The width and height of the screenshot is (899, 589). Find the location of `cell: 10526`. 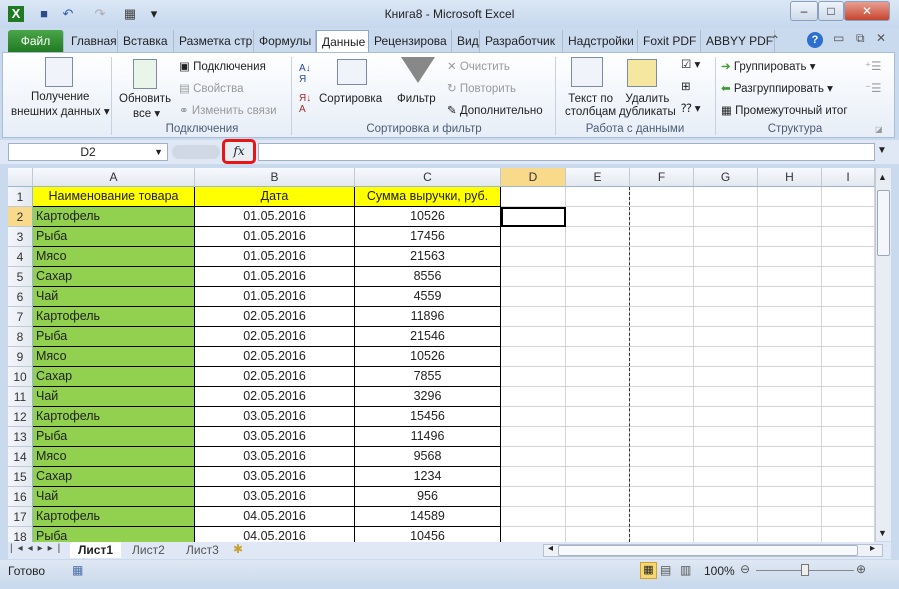

cell: 10526 is located at coordinates (428, 217).